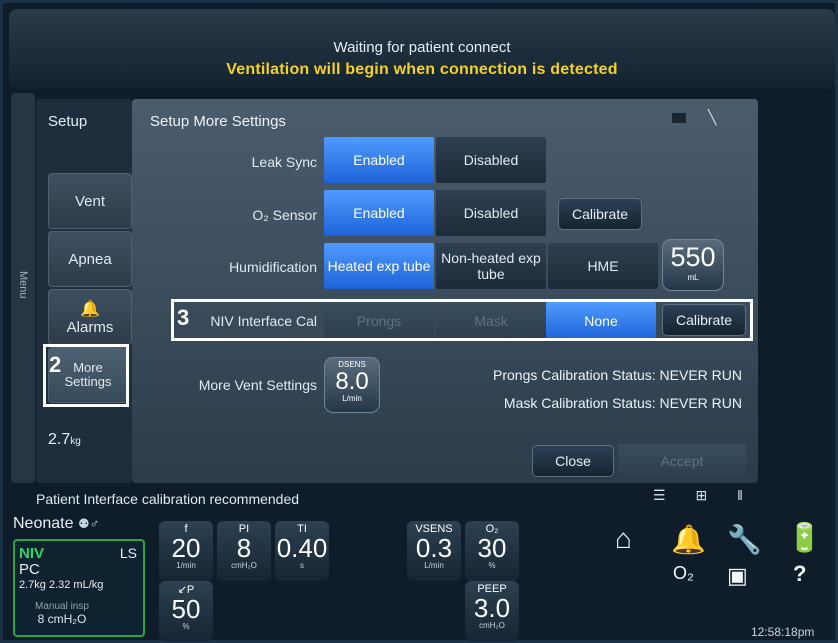 The height and width of the screenshot is (643, 838). Describe the element at coordinates (622, 403) in the screenshot. I see `mask-status-text: Mask Calibration Status: NEVER RUN` at that location.